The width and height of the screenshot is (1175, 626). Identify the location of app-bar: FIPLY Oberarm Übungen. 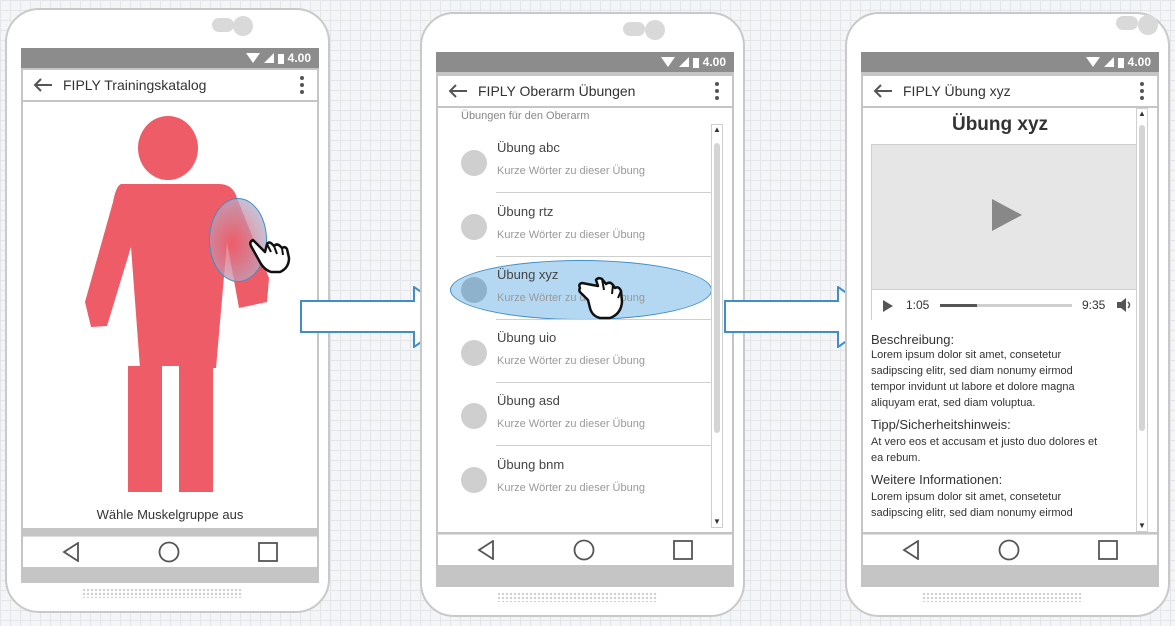
(585, 91).